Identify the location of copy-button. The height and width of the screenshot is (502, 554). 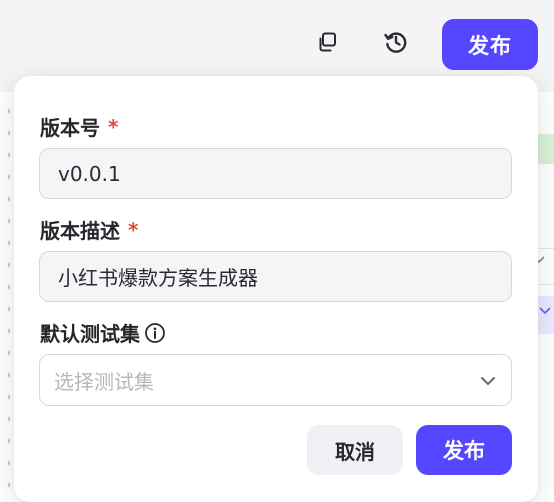
(327, 44).